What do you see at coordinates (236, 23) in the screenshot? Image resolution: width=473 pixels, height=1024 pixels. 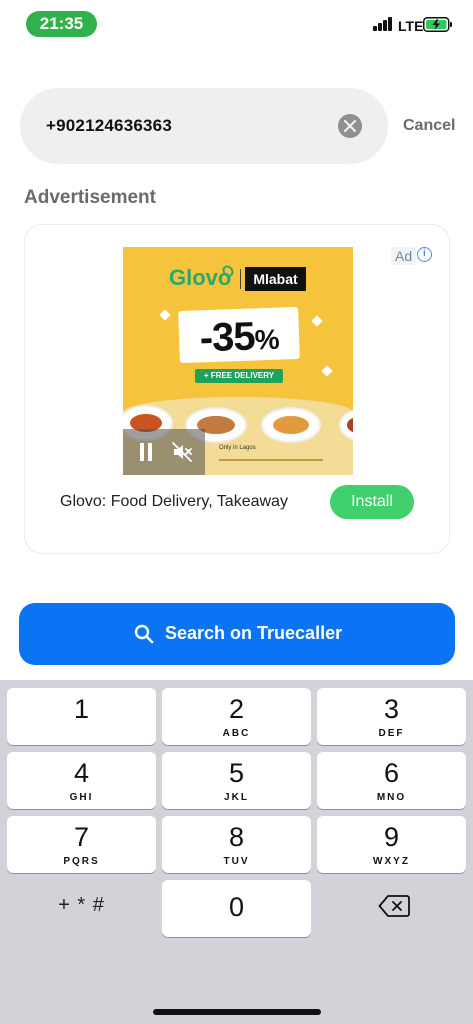 I see `status-bar: 21:35 LTE` at bounding box center [236, 23].